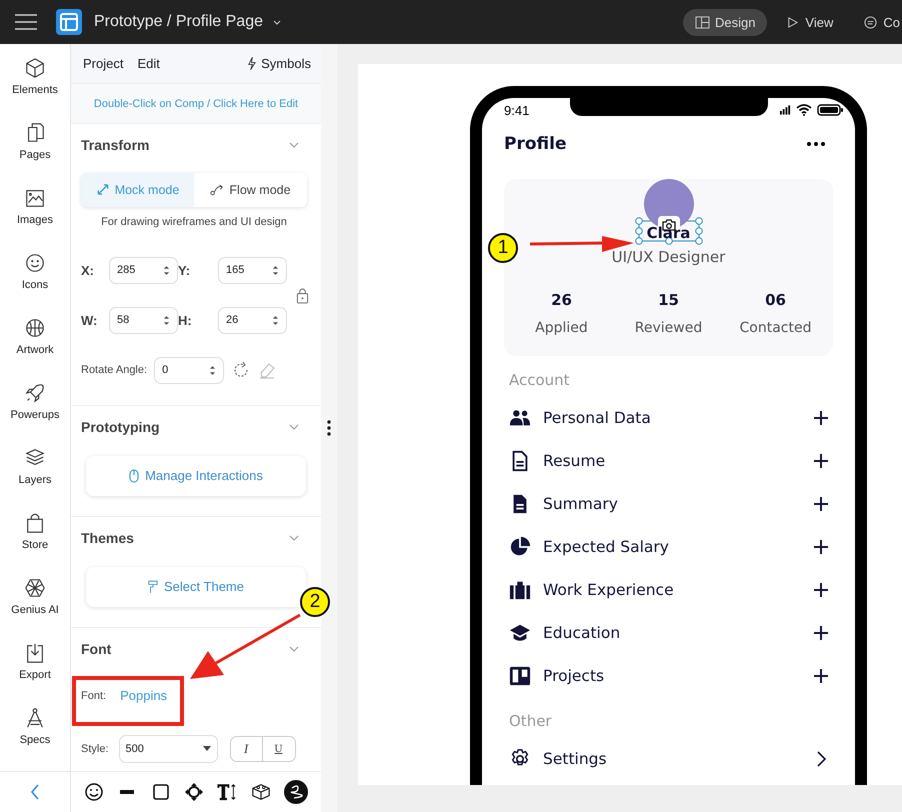 This screenshot has height=812, width=902. I want to click on menu-item: Summary, so click(668, 503).